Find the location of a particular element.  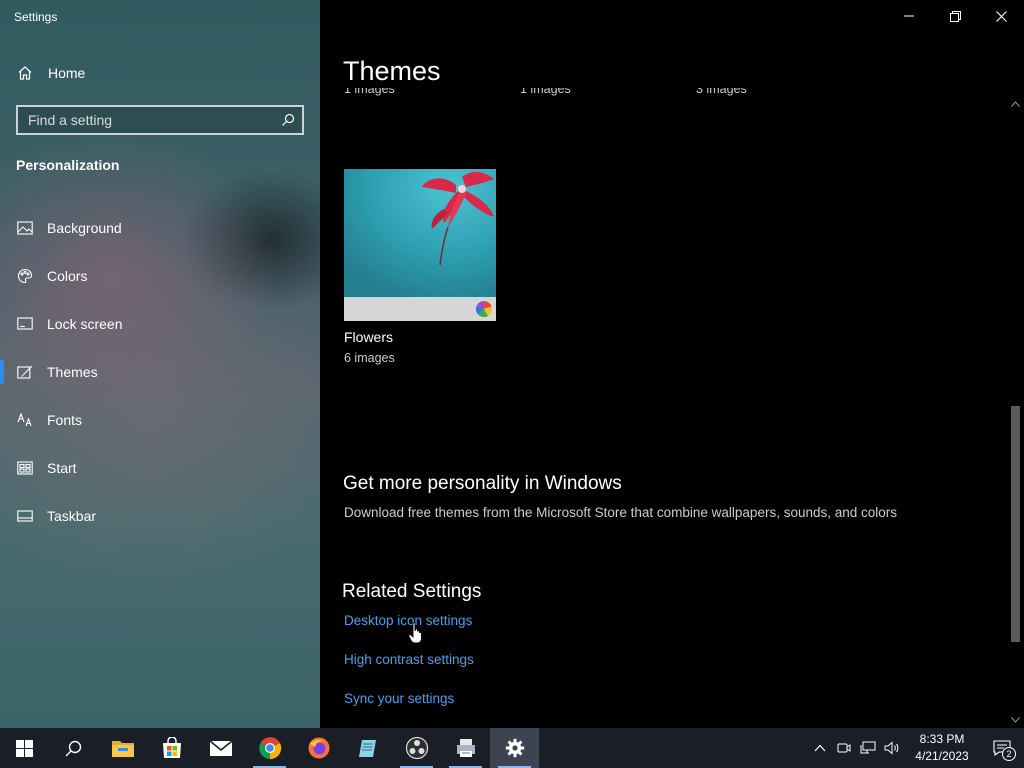

network-button is located at coordinates (868, 748).